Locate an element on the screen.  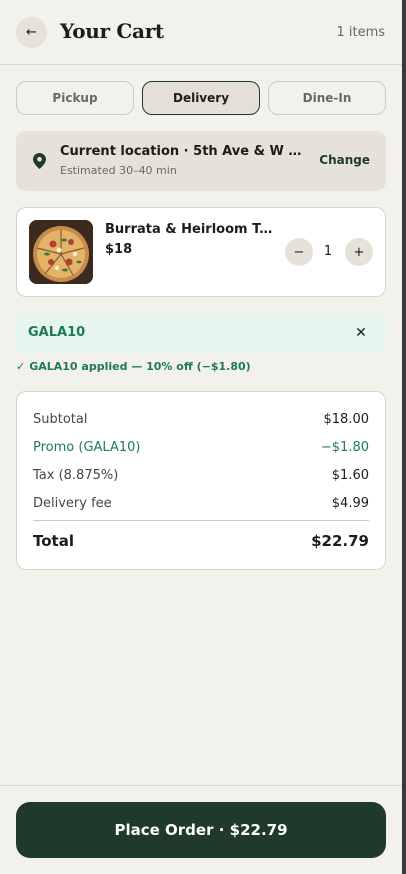
tab-delivery: Delivery is located at coordinates (201, 98).